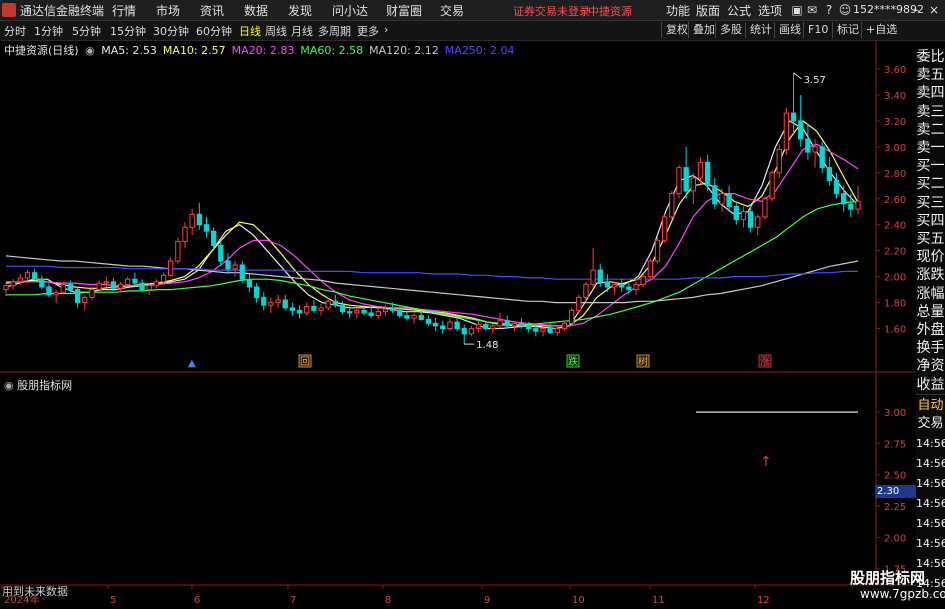 This screenshot has width=945, height=609. What do you see at coordinates (847, 30) in the screenshot?
I see `toolbar-mark-button: 标记` at bounding box center [847, 30].